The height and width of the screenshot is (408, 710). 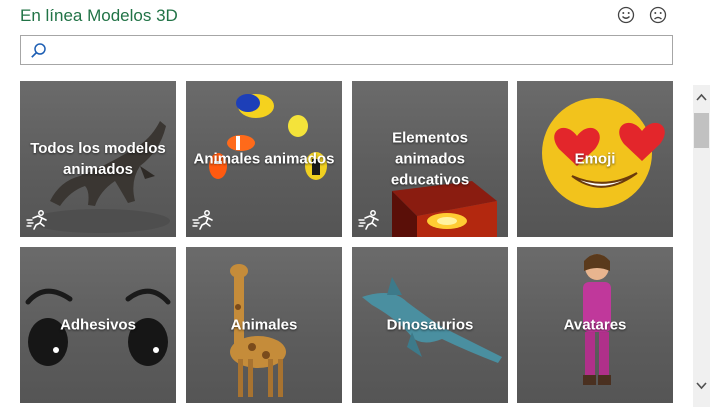 I want to click on scroll-down-arrow-icon, so click(x=701, y=385).